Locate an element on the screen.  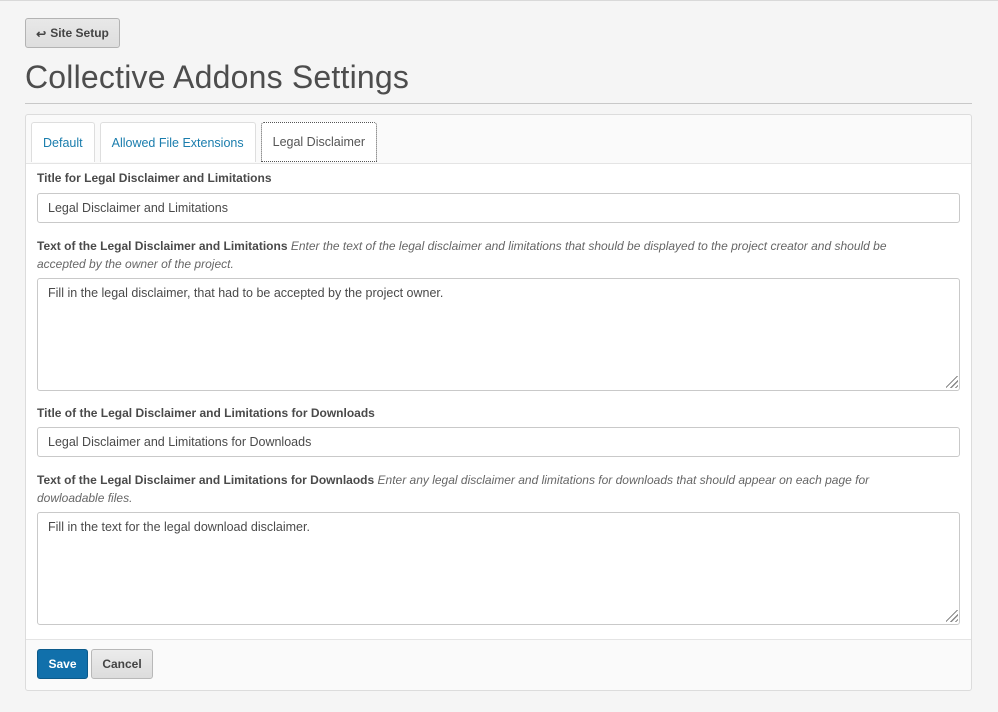
save-button: Save is located at coordinates (62, 664).